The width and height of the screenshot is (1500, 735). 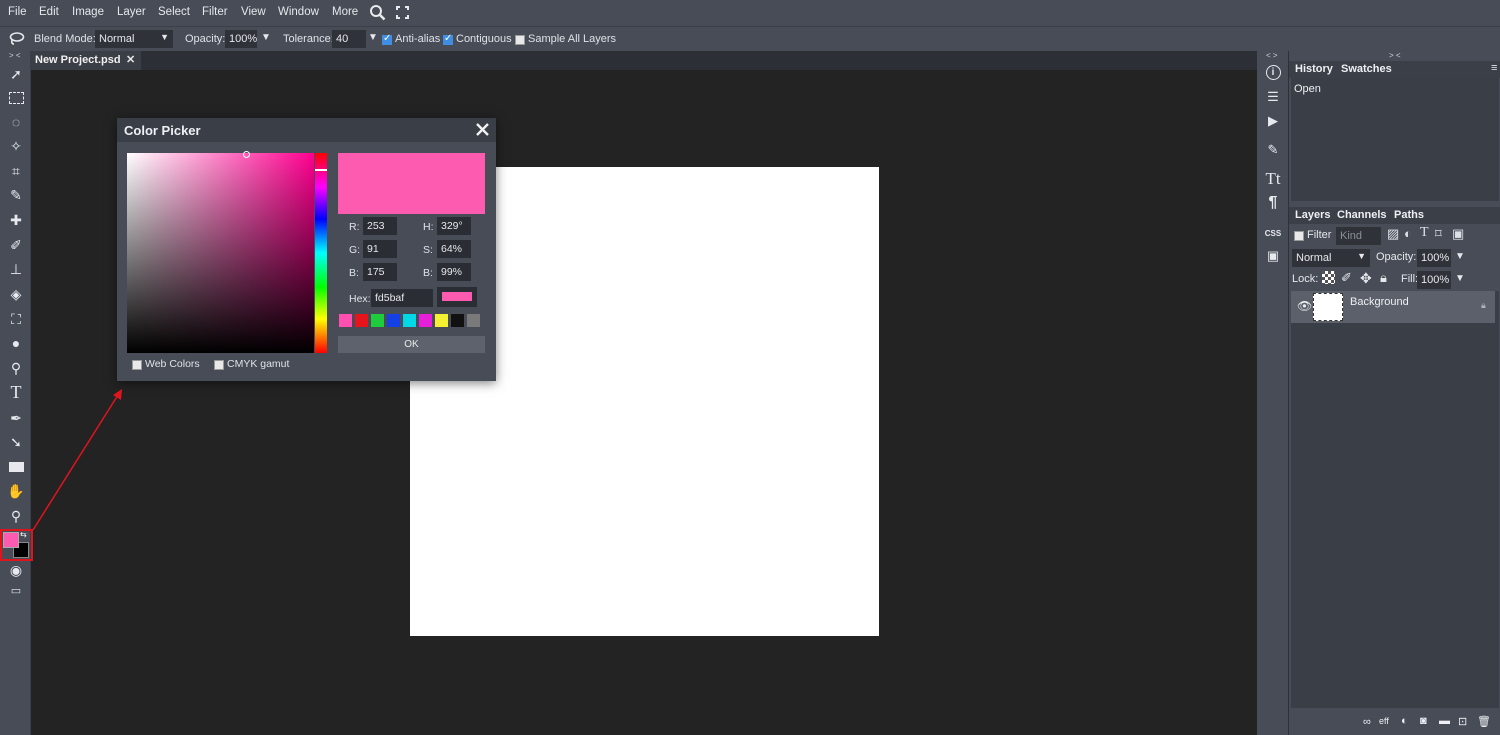 What do you see at coordinates (1273, 179) in the screenshot?
I see `character-icon: Tt` at bounding box center [1273, 179].